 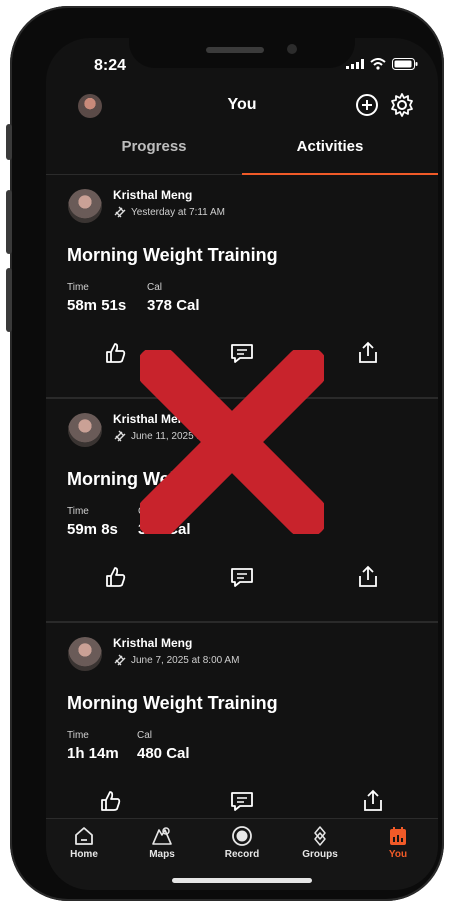 What do you see at coordinates (93, 753) in the screenshot?
I see `stat-value-time: 1h 14m` at bounding box center [93, 753].